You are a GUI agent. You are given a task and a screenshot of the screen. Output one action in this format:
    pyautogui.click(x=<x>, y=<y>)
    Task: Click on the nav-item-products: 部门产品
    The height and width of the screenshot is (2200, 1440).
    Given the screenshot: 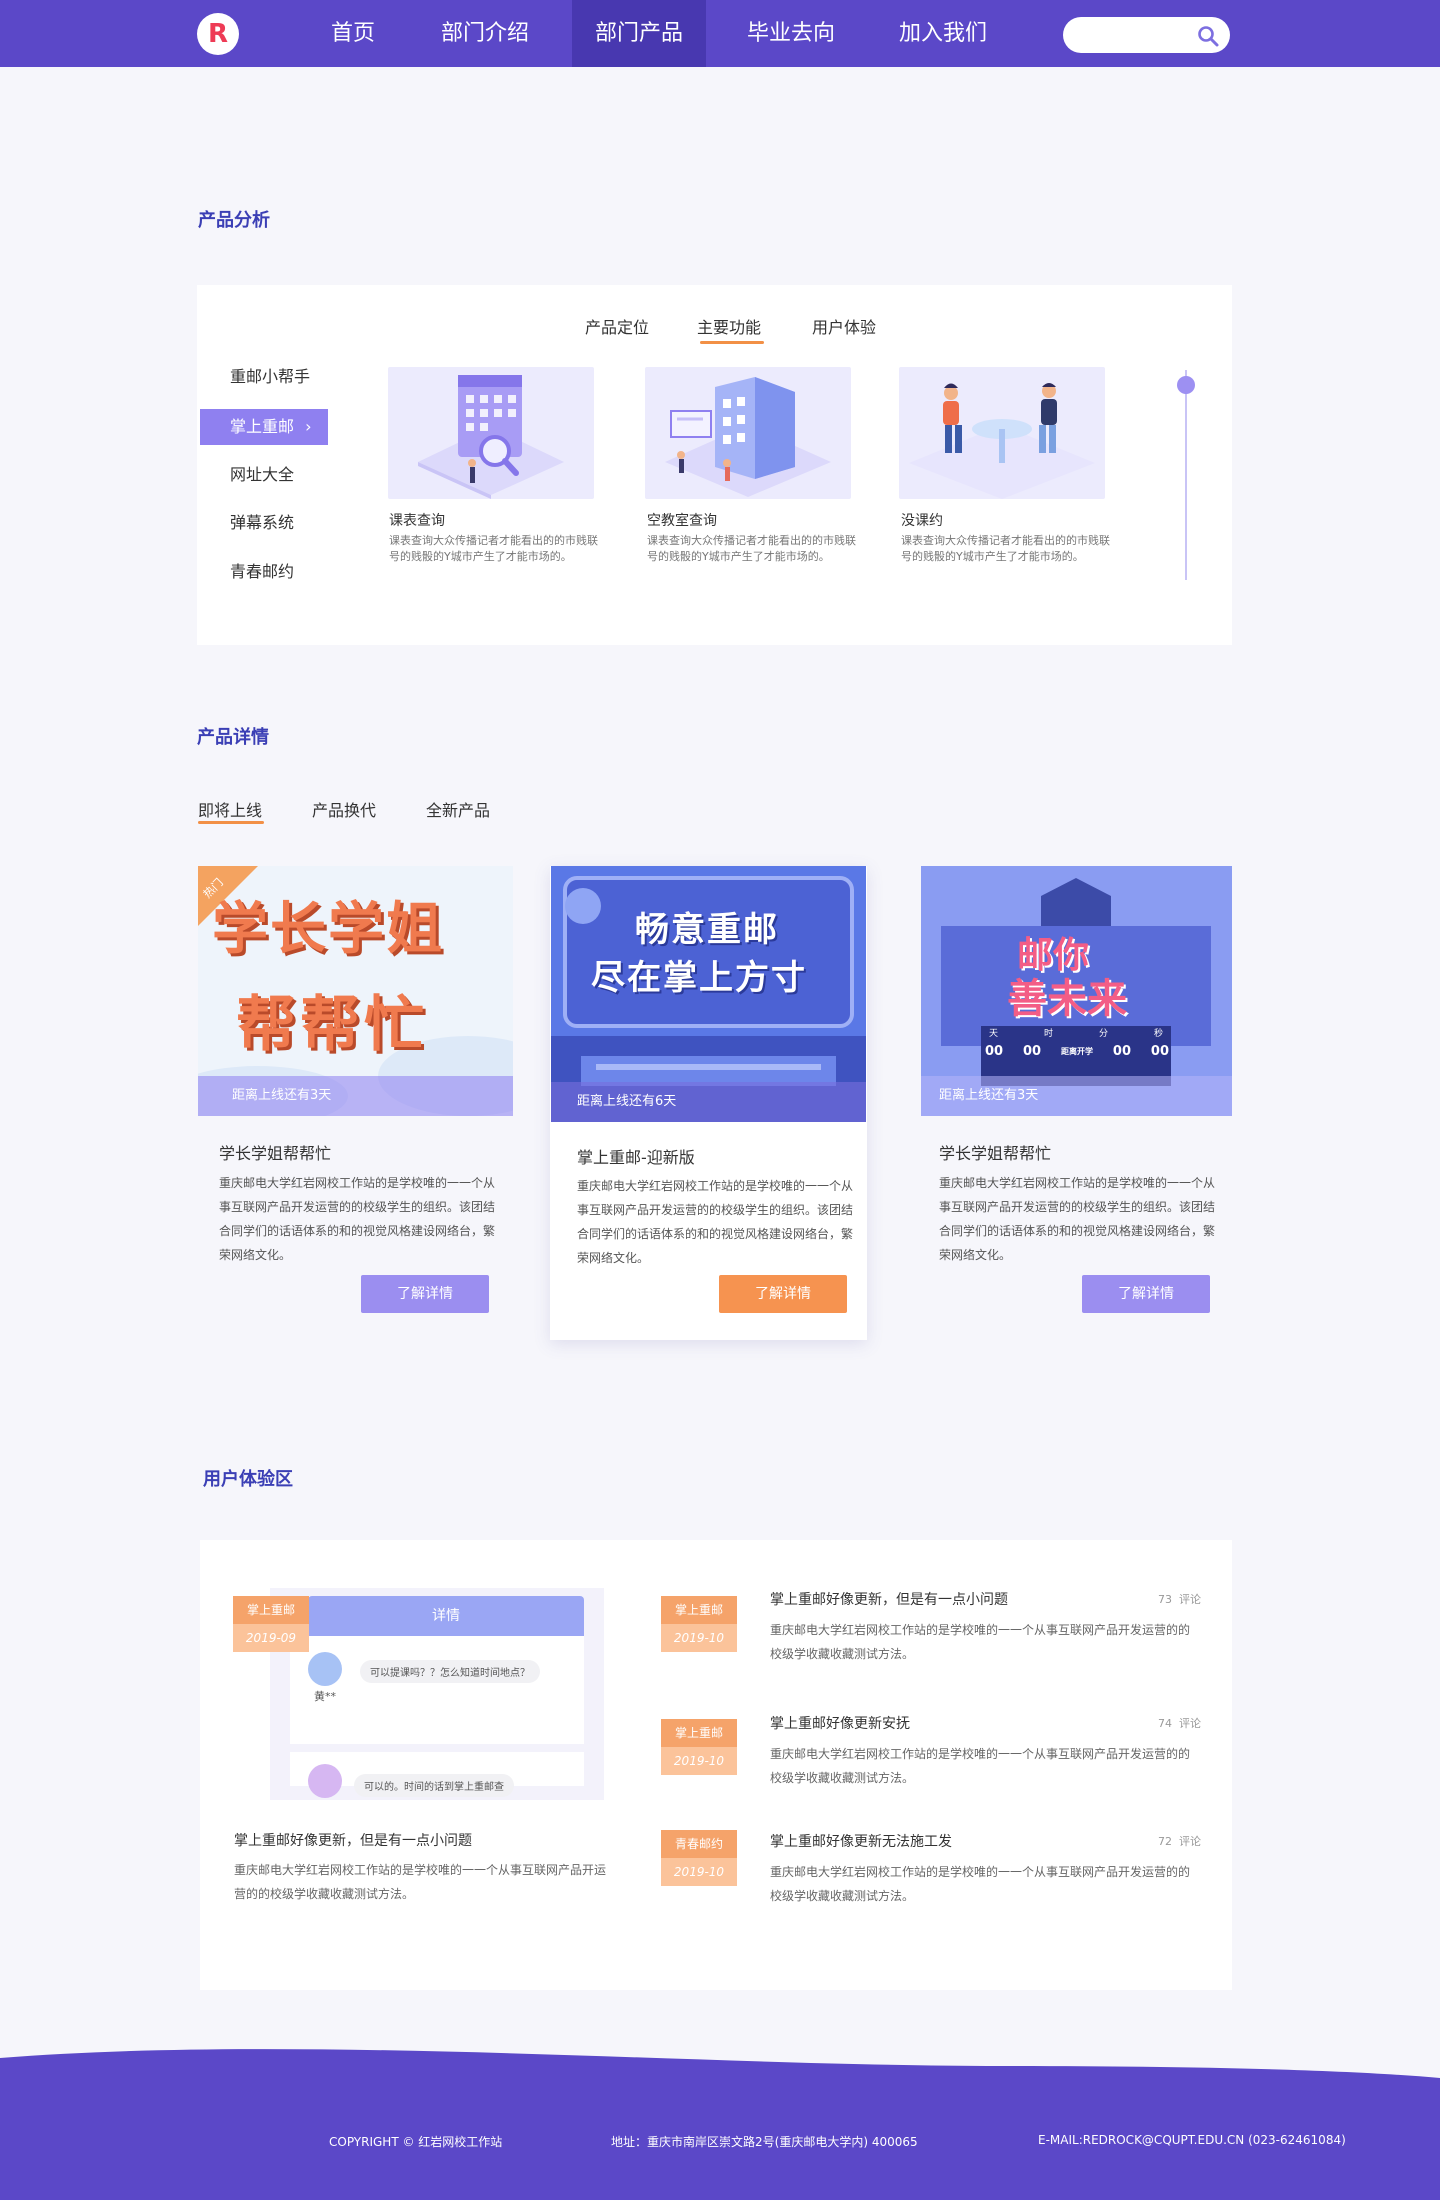 What is the action you would take?
    pyautogui.click(x=639, y=33)
    